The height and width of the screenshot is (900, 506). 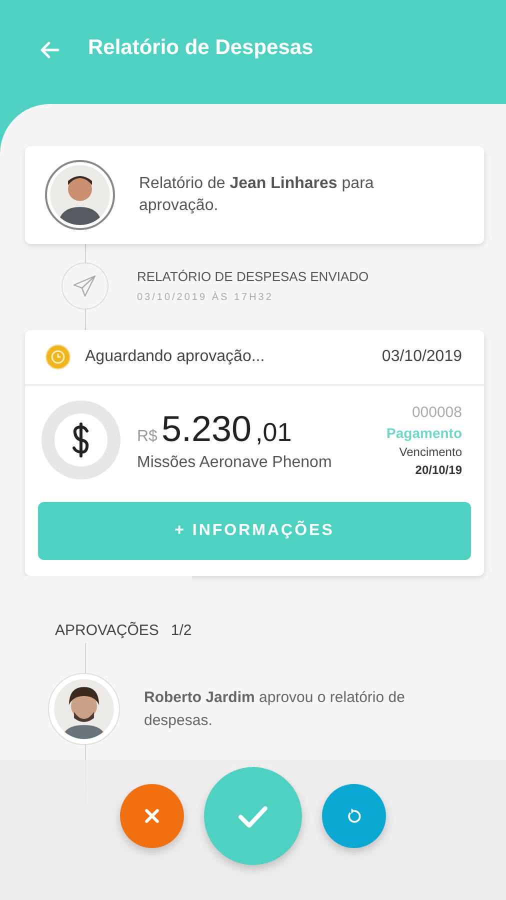 What do you see at coordinates (147, 437) in the screenshot?
I see `currency-symbol: R$` at bounding box center [147, 437].